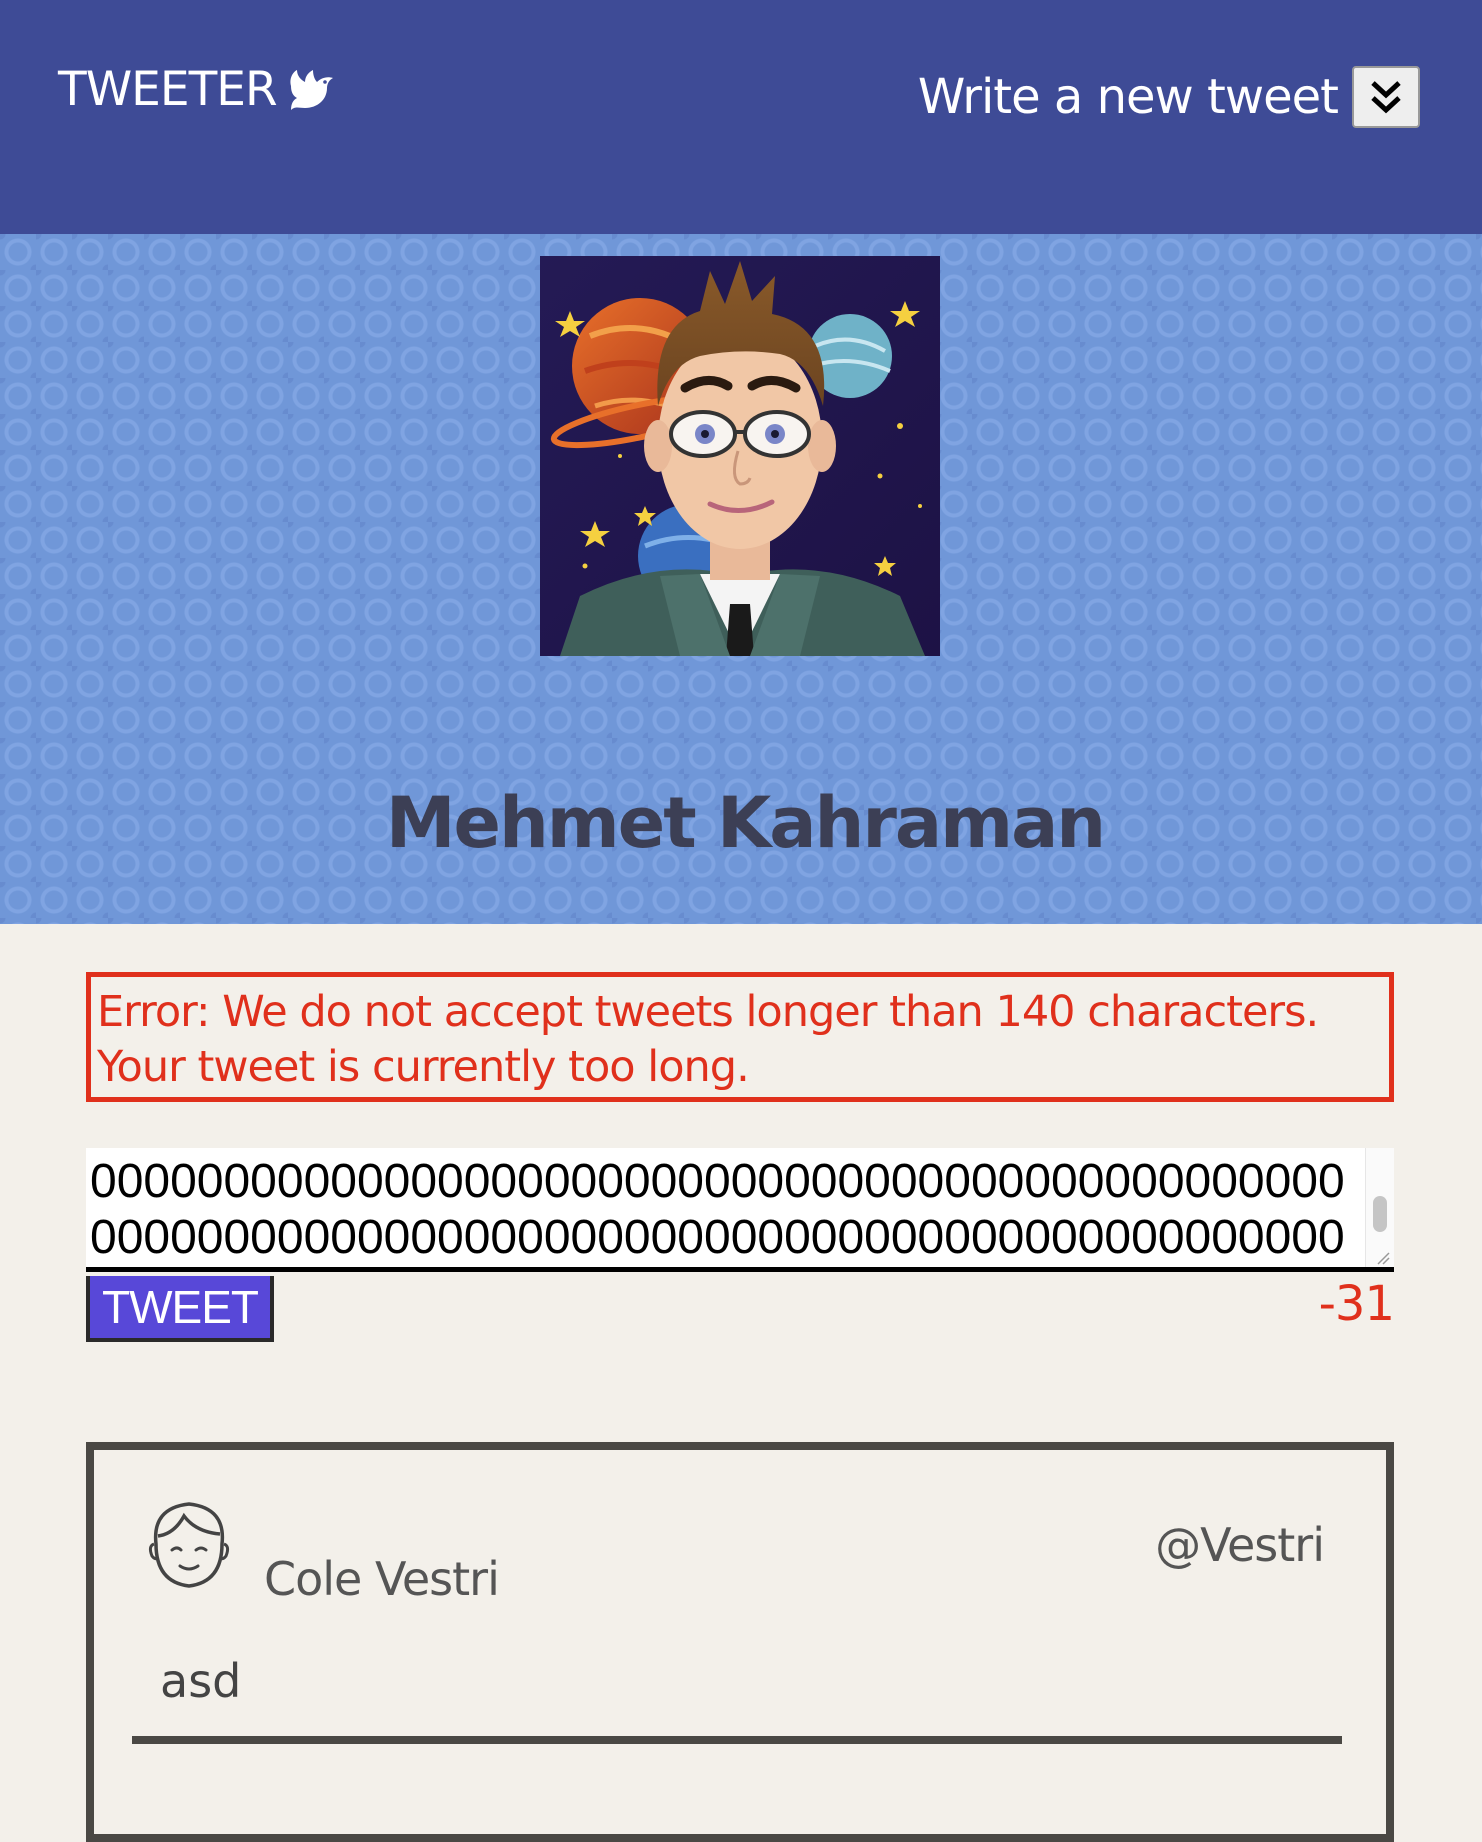 The height and width of the screenshot is (1842, 1482). Describe the element at coordinates (1356, 1304) in the screenshot. I see `character-counter: -31` at that location.